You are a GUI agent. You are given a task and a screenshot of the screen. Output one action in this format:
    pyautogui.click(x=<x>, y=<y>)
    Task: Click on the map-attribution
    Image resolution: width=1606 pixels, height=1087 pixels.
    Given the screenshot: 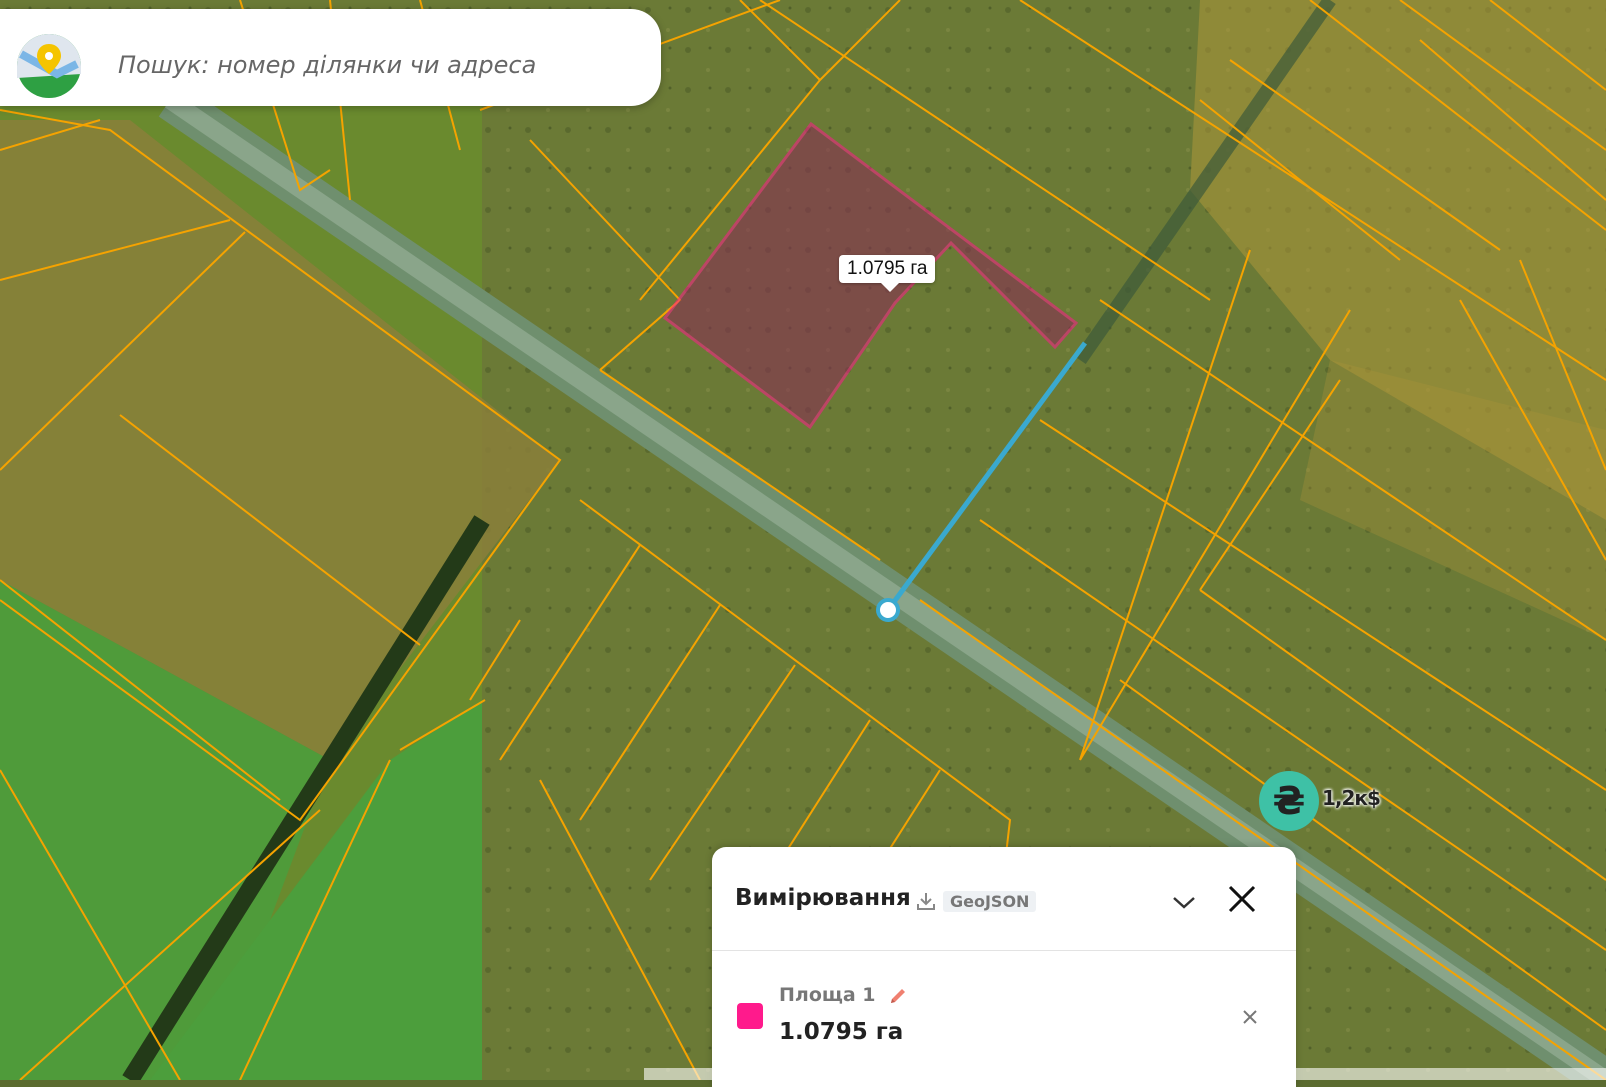 What is the action you would take?
    pyautogui.click(x=1125, y=1074)
    